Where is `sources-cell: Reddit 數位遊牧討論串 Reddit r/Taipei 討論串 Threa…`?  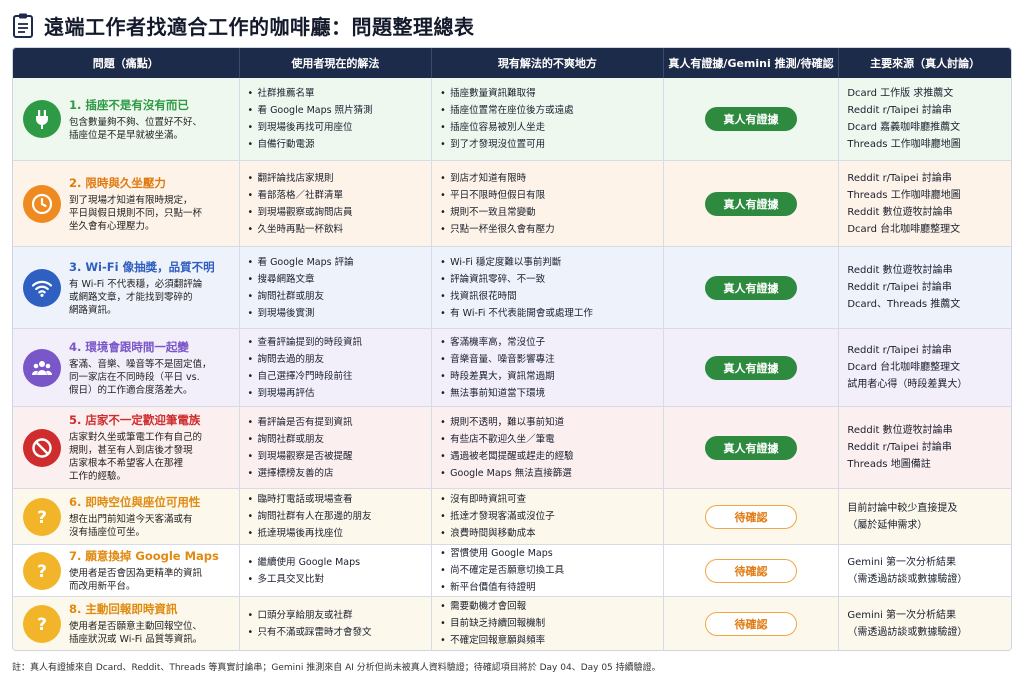
sources-cell: Reddit 數位遊牧討論串 Reddit r/Taipei 討論串 Threa… is located at coordinates (925, 447).